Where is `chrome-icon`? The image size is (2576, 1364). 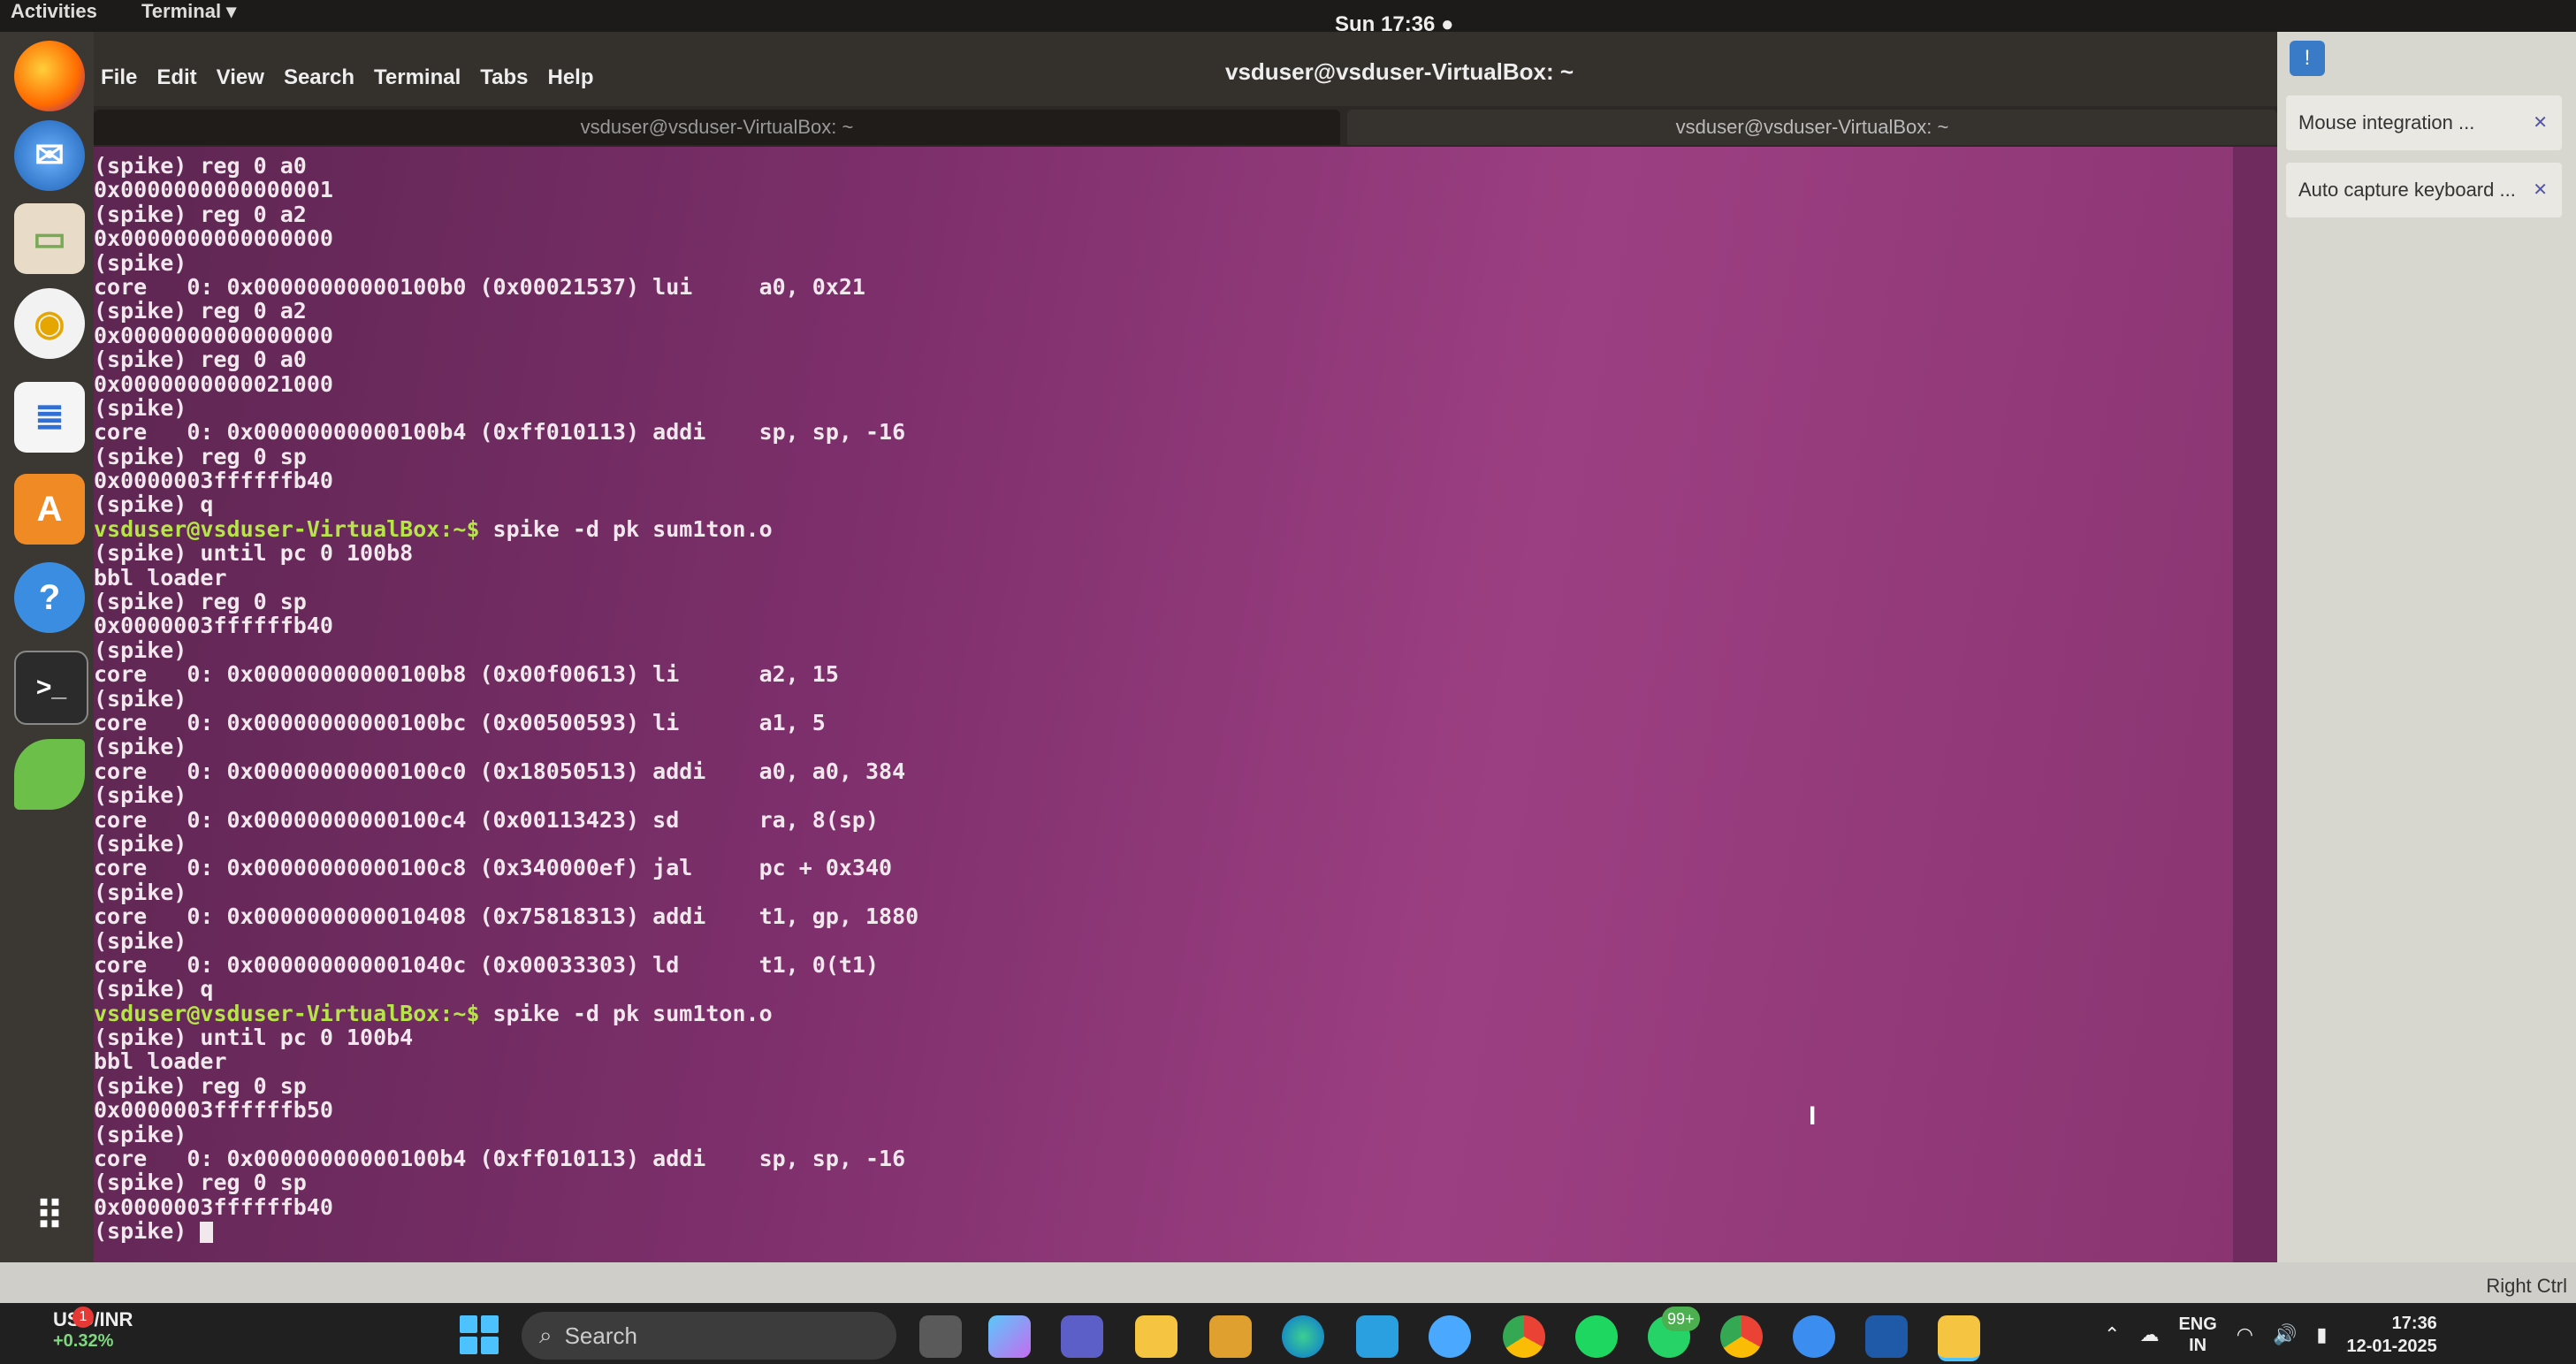
chrome-icon is located at coordinates (1524, 1337).